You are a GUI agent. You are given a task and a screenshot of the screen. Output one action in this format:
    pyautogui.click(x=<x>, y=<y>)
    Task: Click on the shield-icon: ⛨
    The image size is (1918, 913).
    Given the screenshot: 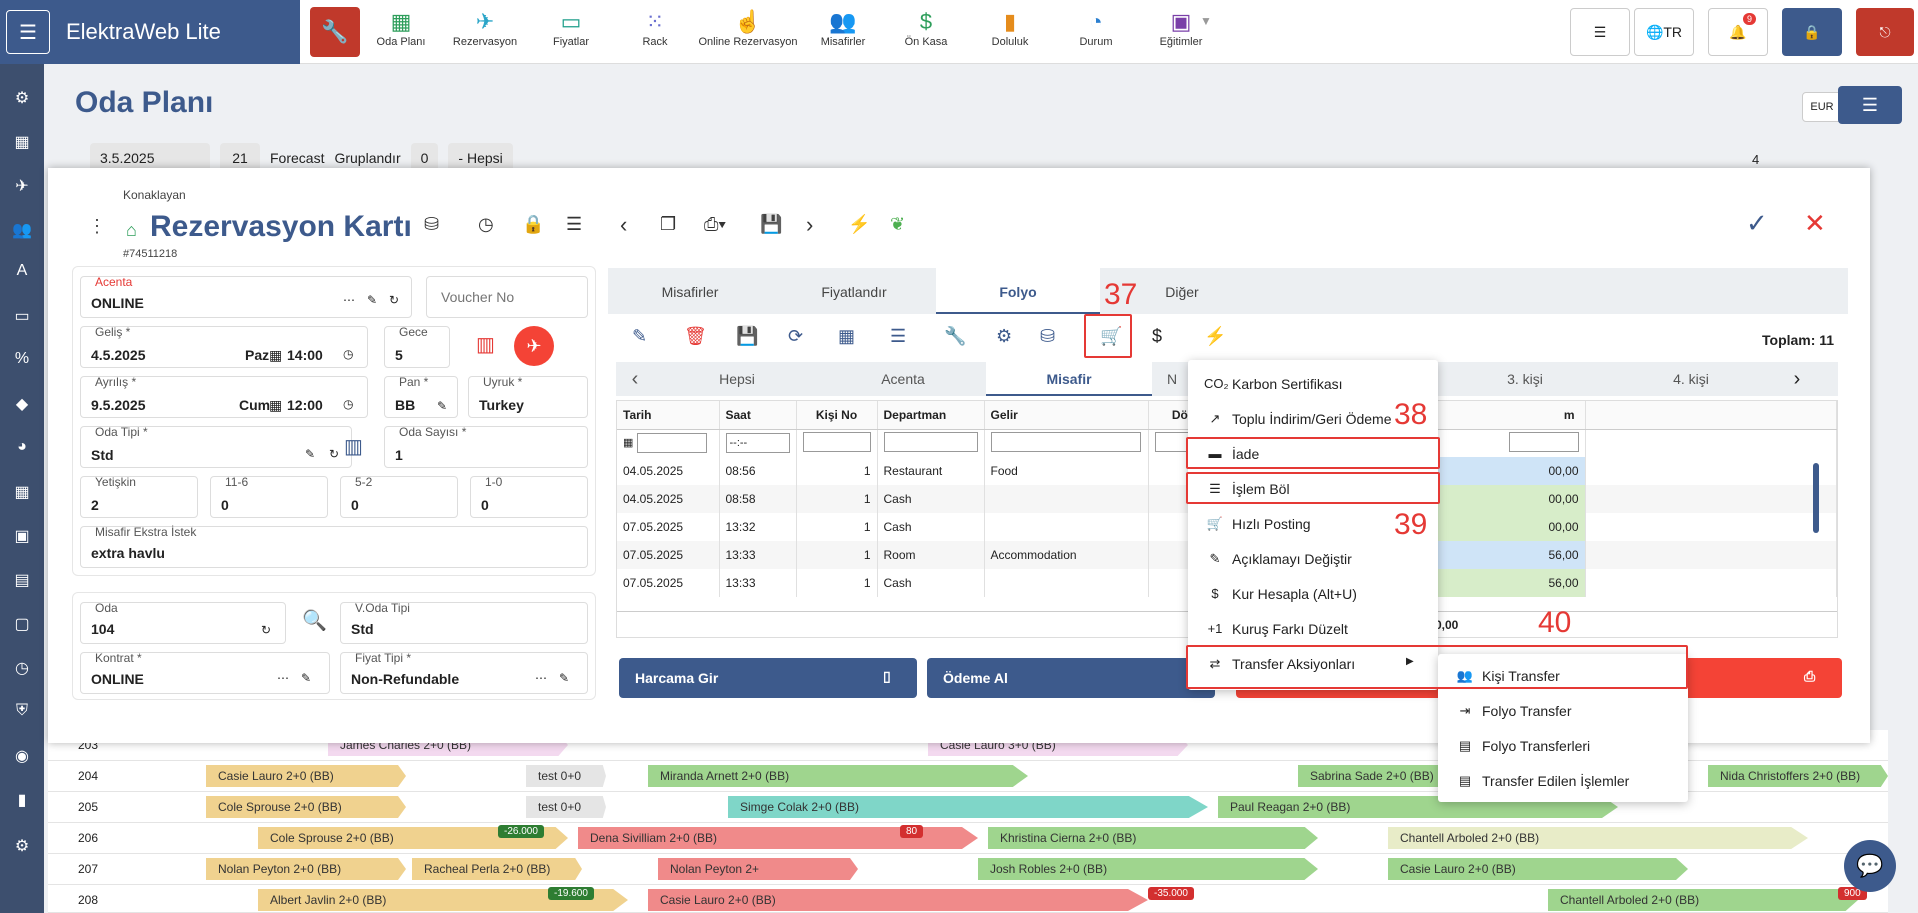 What is the action you would take?
    pyautogui.click(x=22, y=711)
    